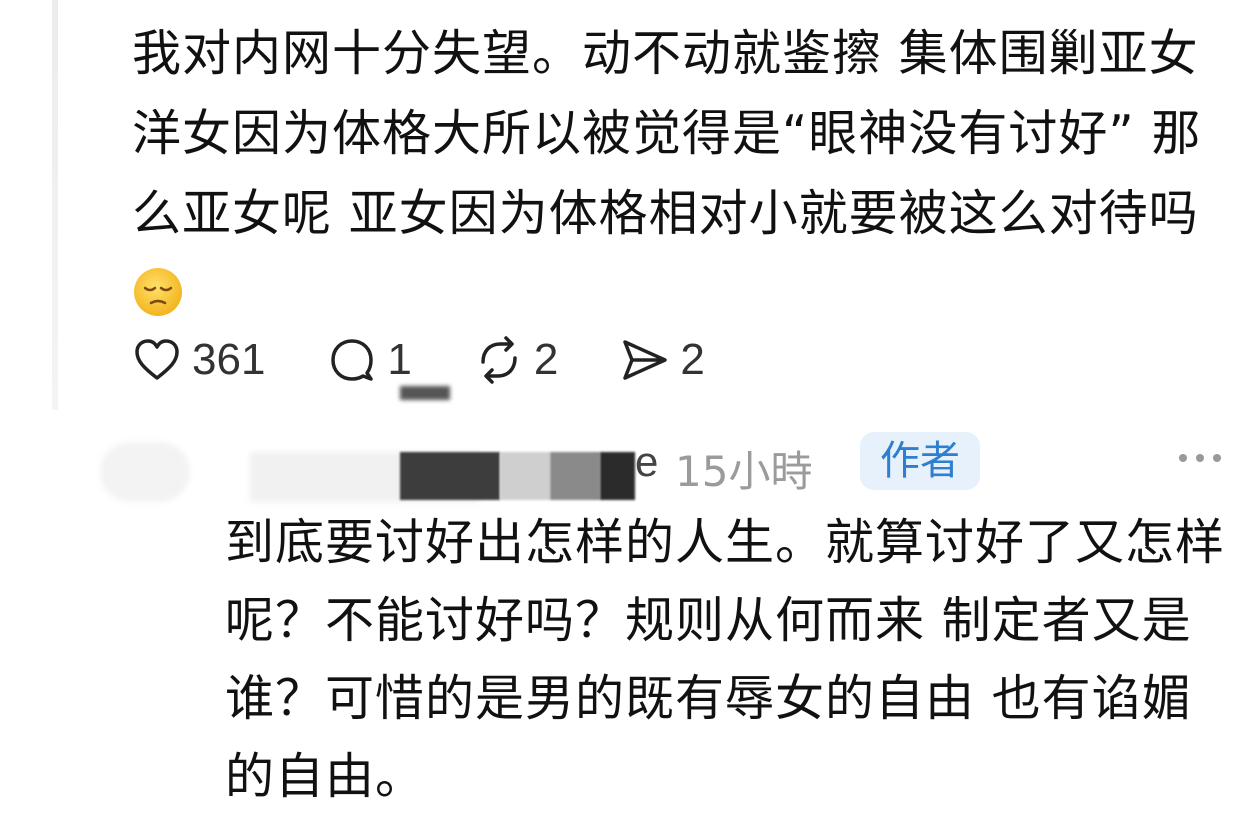 The width and height of the screenshot is (1259, 816). What do you see at coordinates (449, 360) in the screenshot?
I see `post-actions: 361 1 2 2` at bounding box center [449, 360].